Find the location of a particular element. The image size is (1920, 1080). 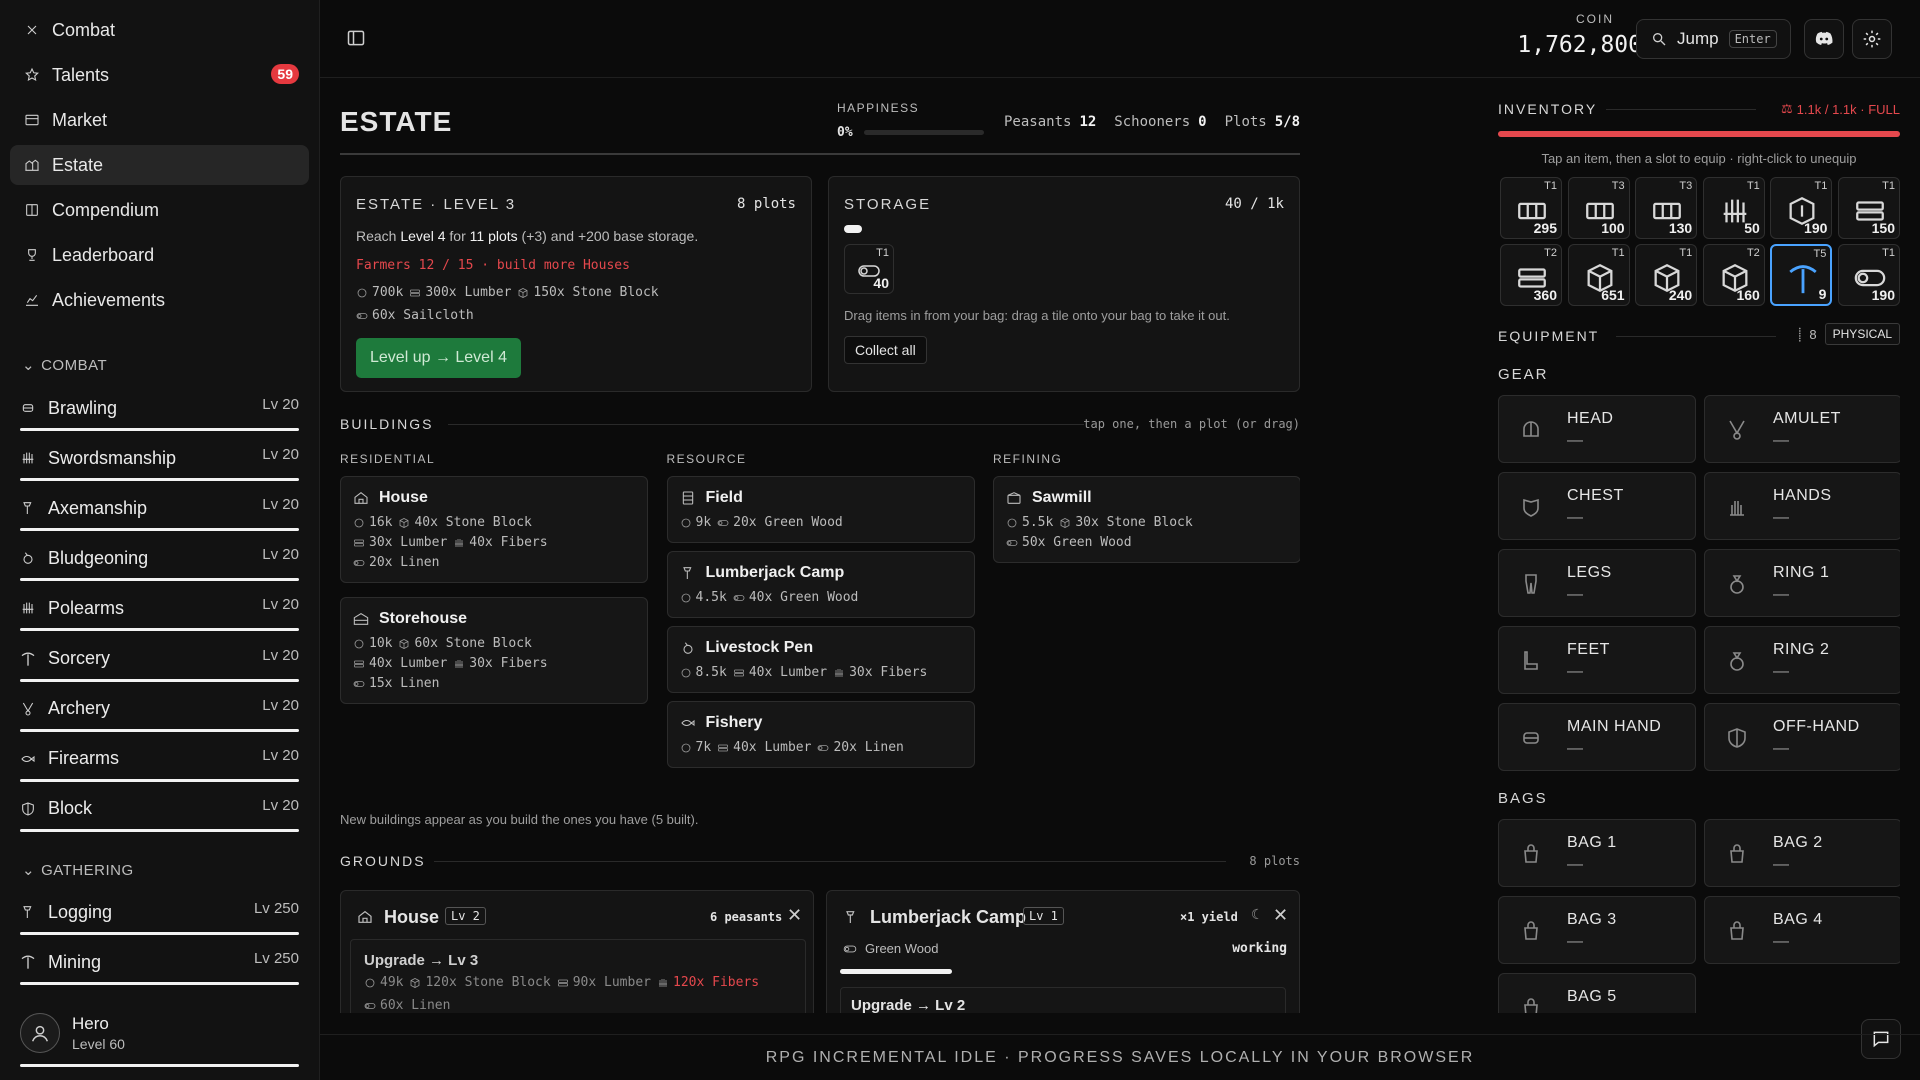

skill-logging: Logging Lv 250 is located at coordinates (159, 912).